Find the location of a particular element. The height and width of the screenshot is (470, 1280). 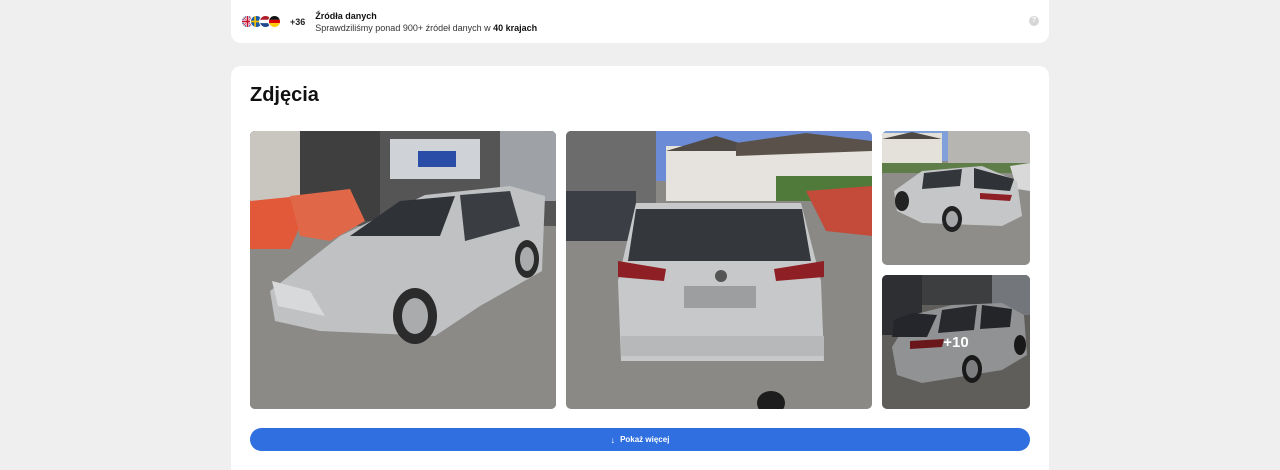

photo-side-more: +10 is located at coordinates (956, 342).